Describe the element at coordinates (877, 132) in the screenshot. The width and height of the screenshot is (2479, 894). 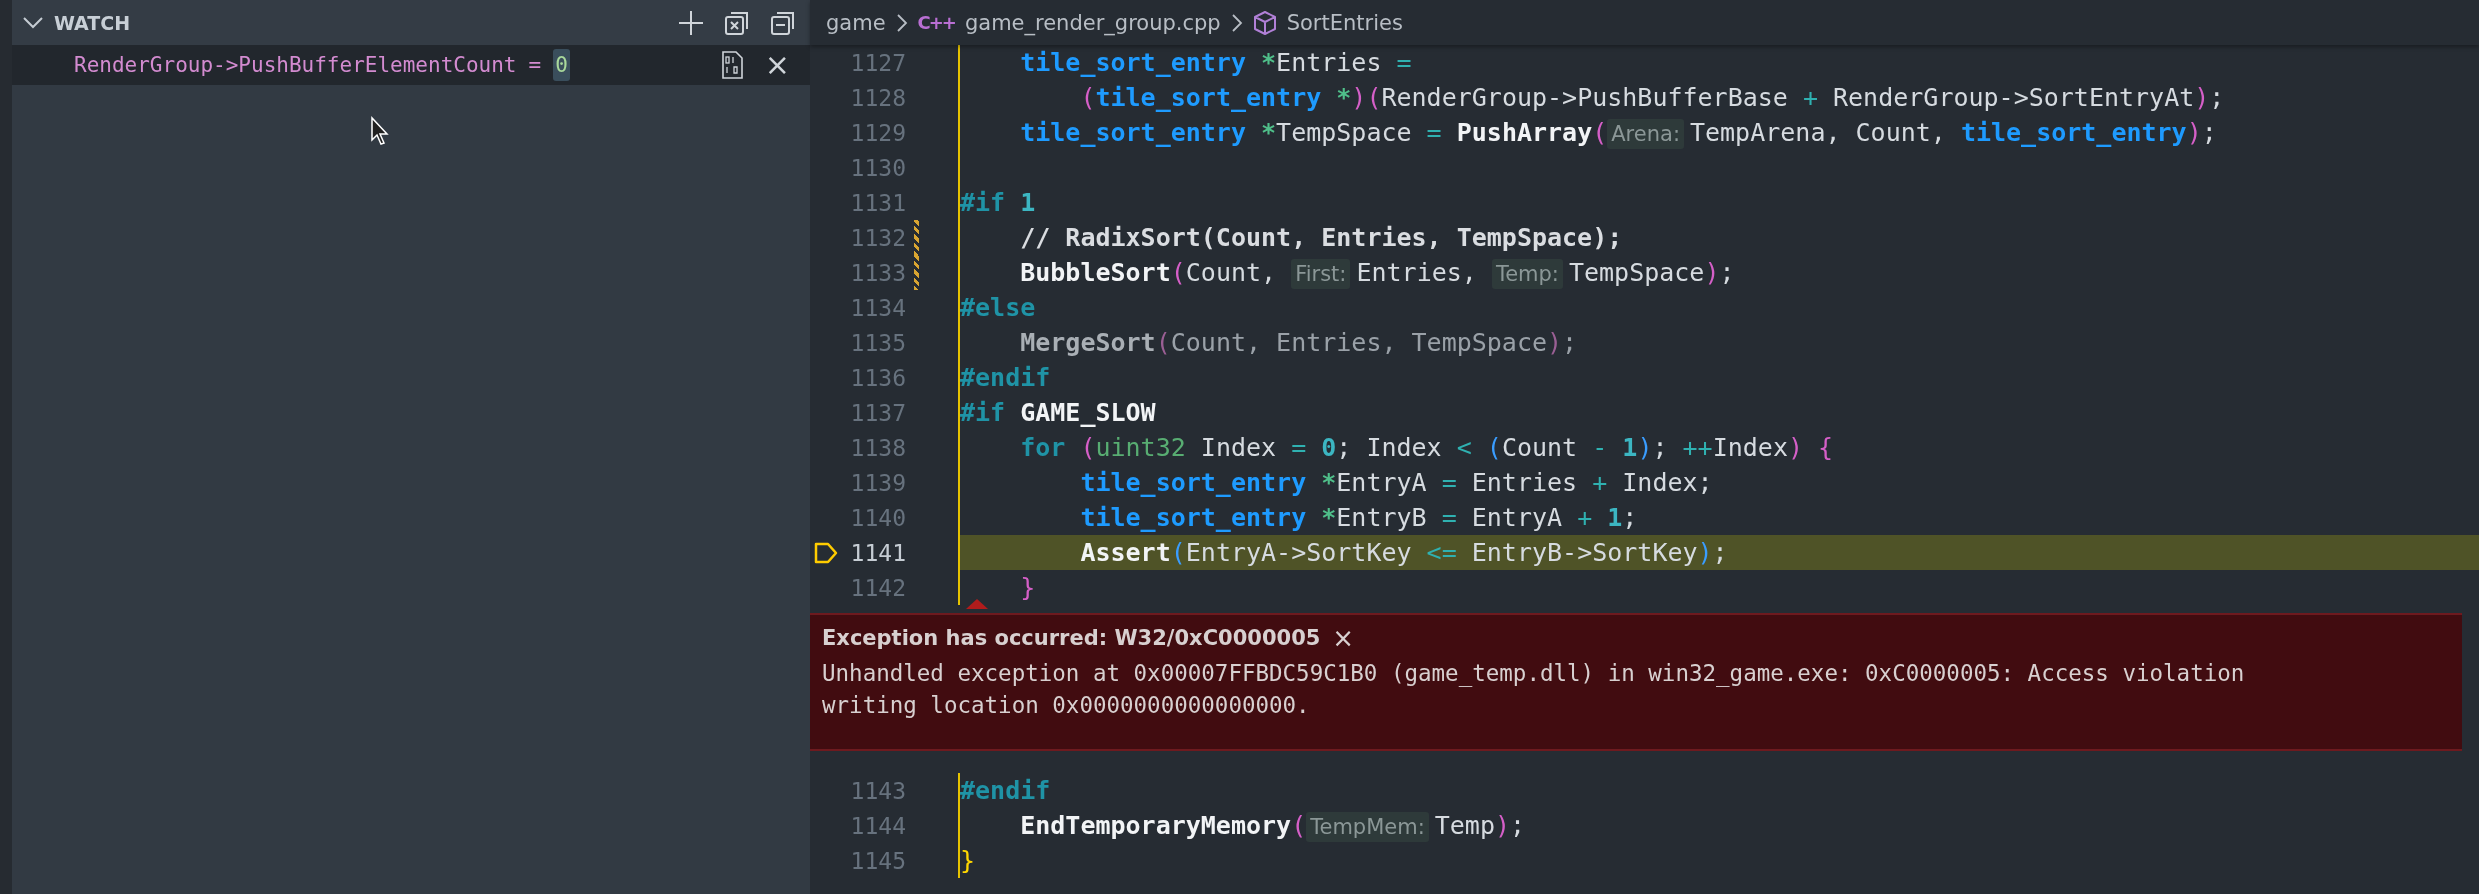
I see `line-number: 1129` at that location.